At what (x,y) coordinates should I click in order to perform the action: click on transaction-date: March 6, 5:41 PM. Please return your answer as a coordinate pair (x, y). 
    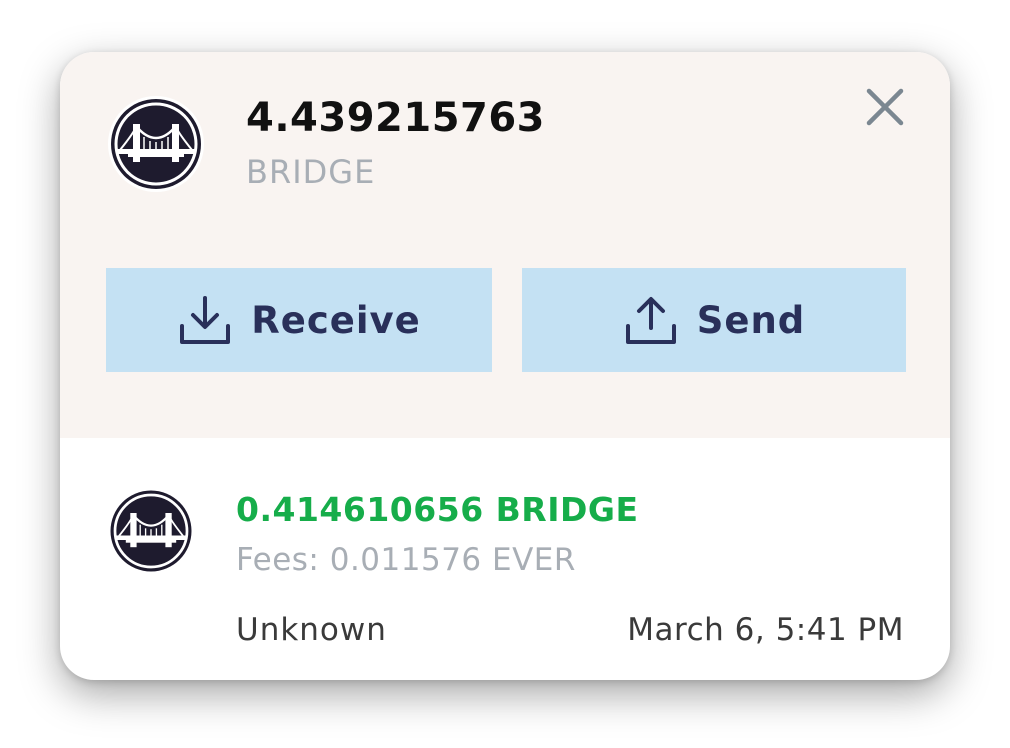
    Looking at the image, I should click on (765, 630).